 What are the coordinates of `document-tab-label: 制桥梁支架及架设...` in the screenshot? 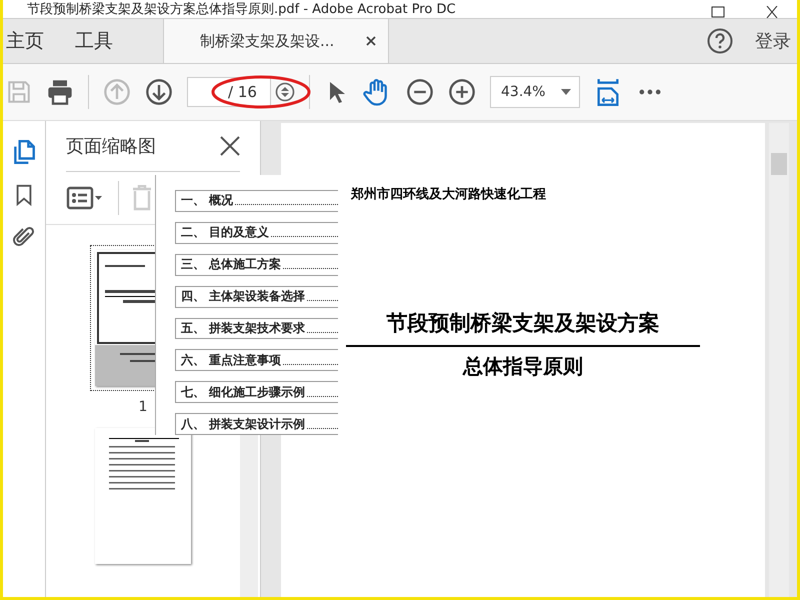 It's located at (267, 41).